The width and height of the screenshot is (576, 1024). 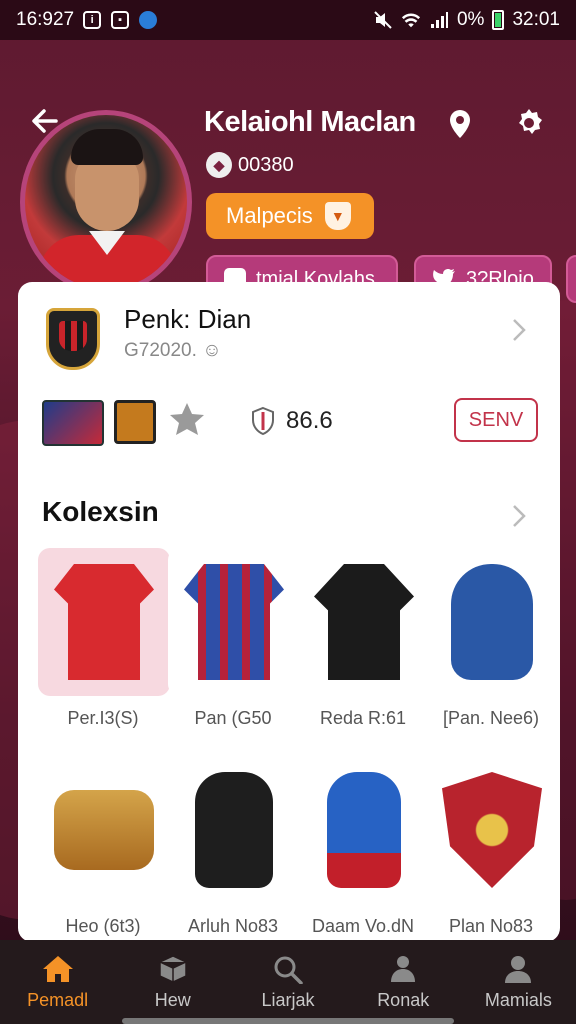 I want to click on collection-item: [Pan. Nee6), so click(x=492, y=638).